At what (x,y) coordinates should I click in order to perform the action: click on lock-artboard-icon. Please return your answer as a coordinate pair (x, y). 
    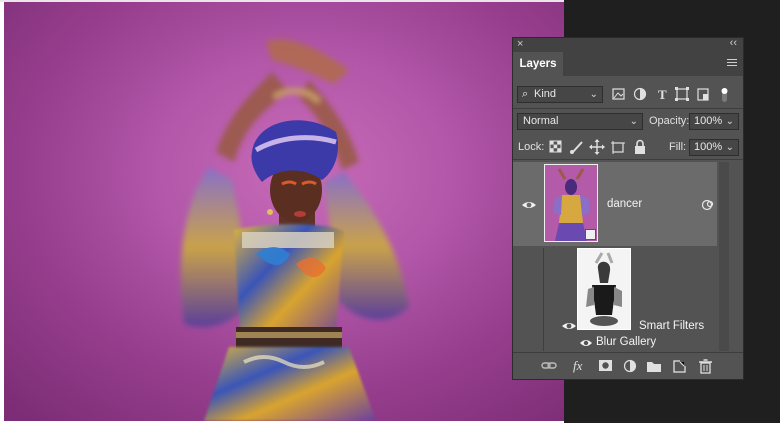
    Looking at the image, I should click on (618, 147).